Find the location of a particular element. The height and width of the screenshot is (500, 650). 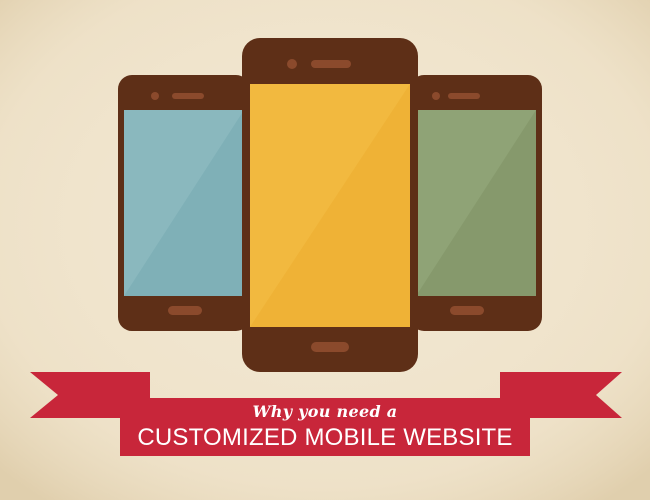

left-phone-home-button is located at coordinates (185, 310).